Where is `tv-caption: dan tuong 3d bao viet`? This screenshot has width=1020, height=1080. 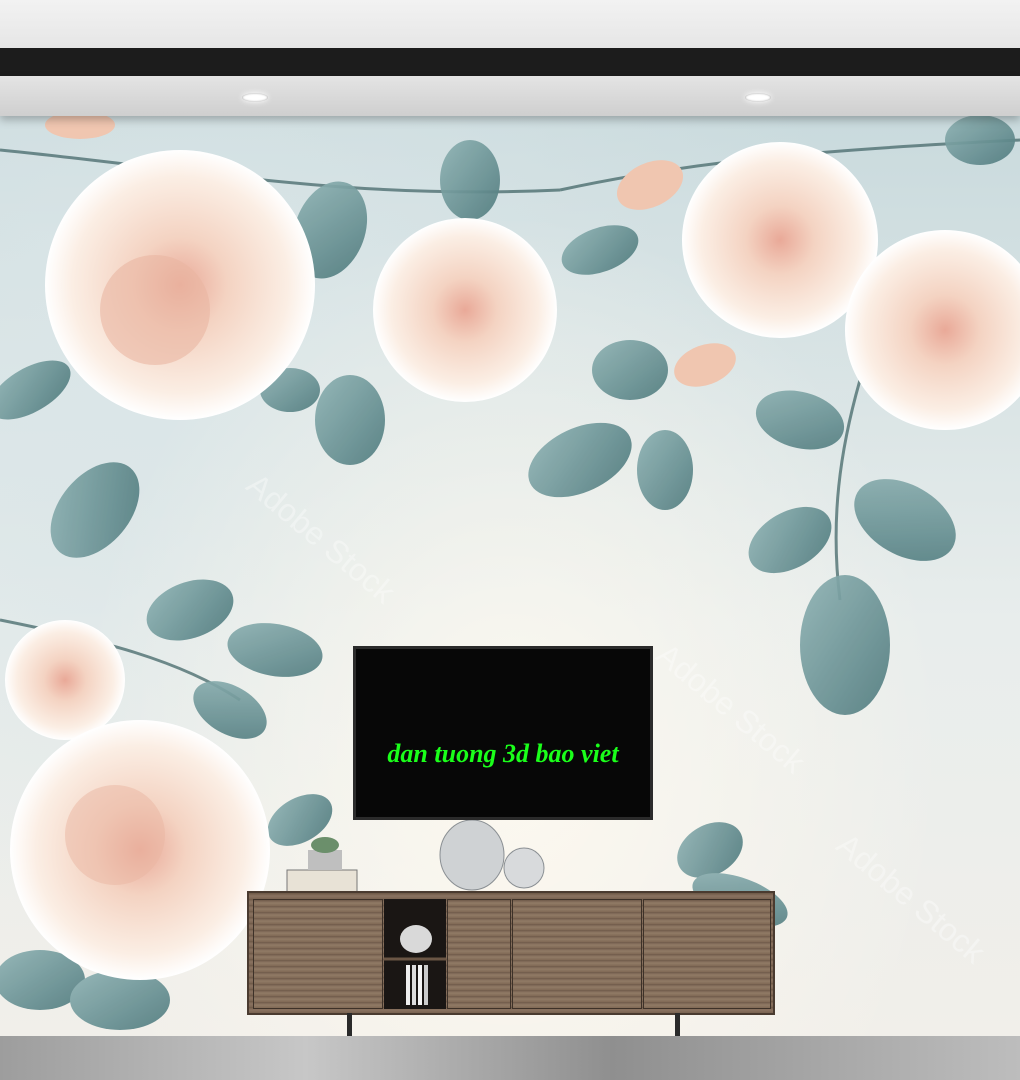
tv-caption: dan tuong 3d bao viet is located at coordinates (503, 753).